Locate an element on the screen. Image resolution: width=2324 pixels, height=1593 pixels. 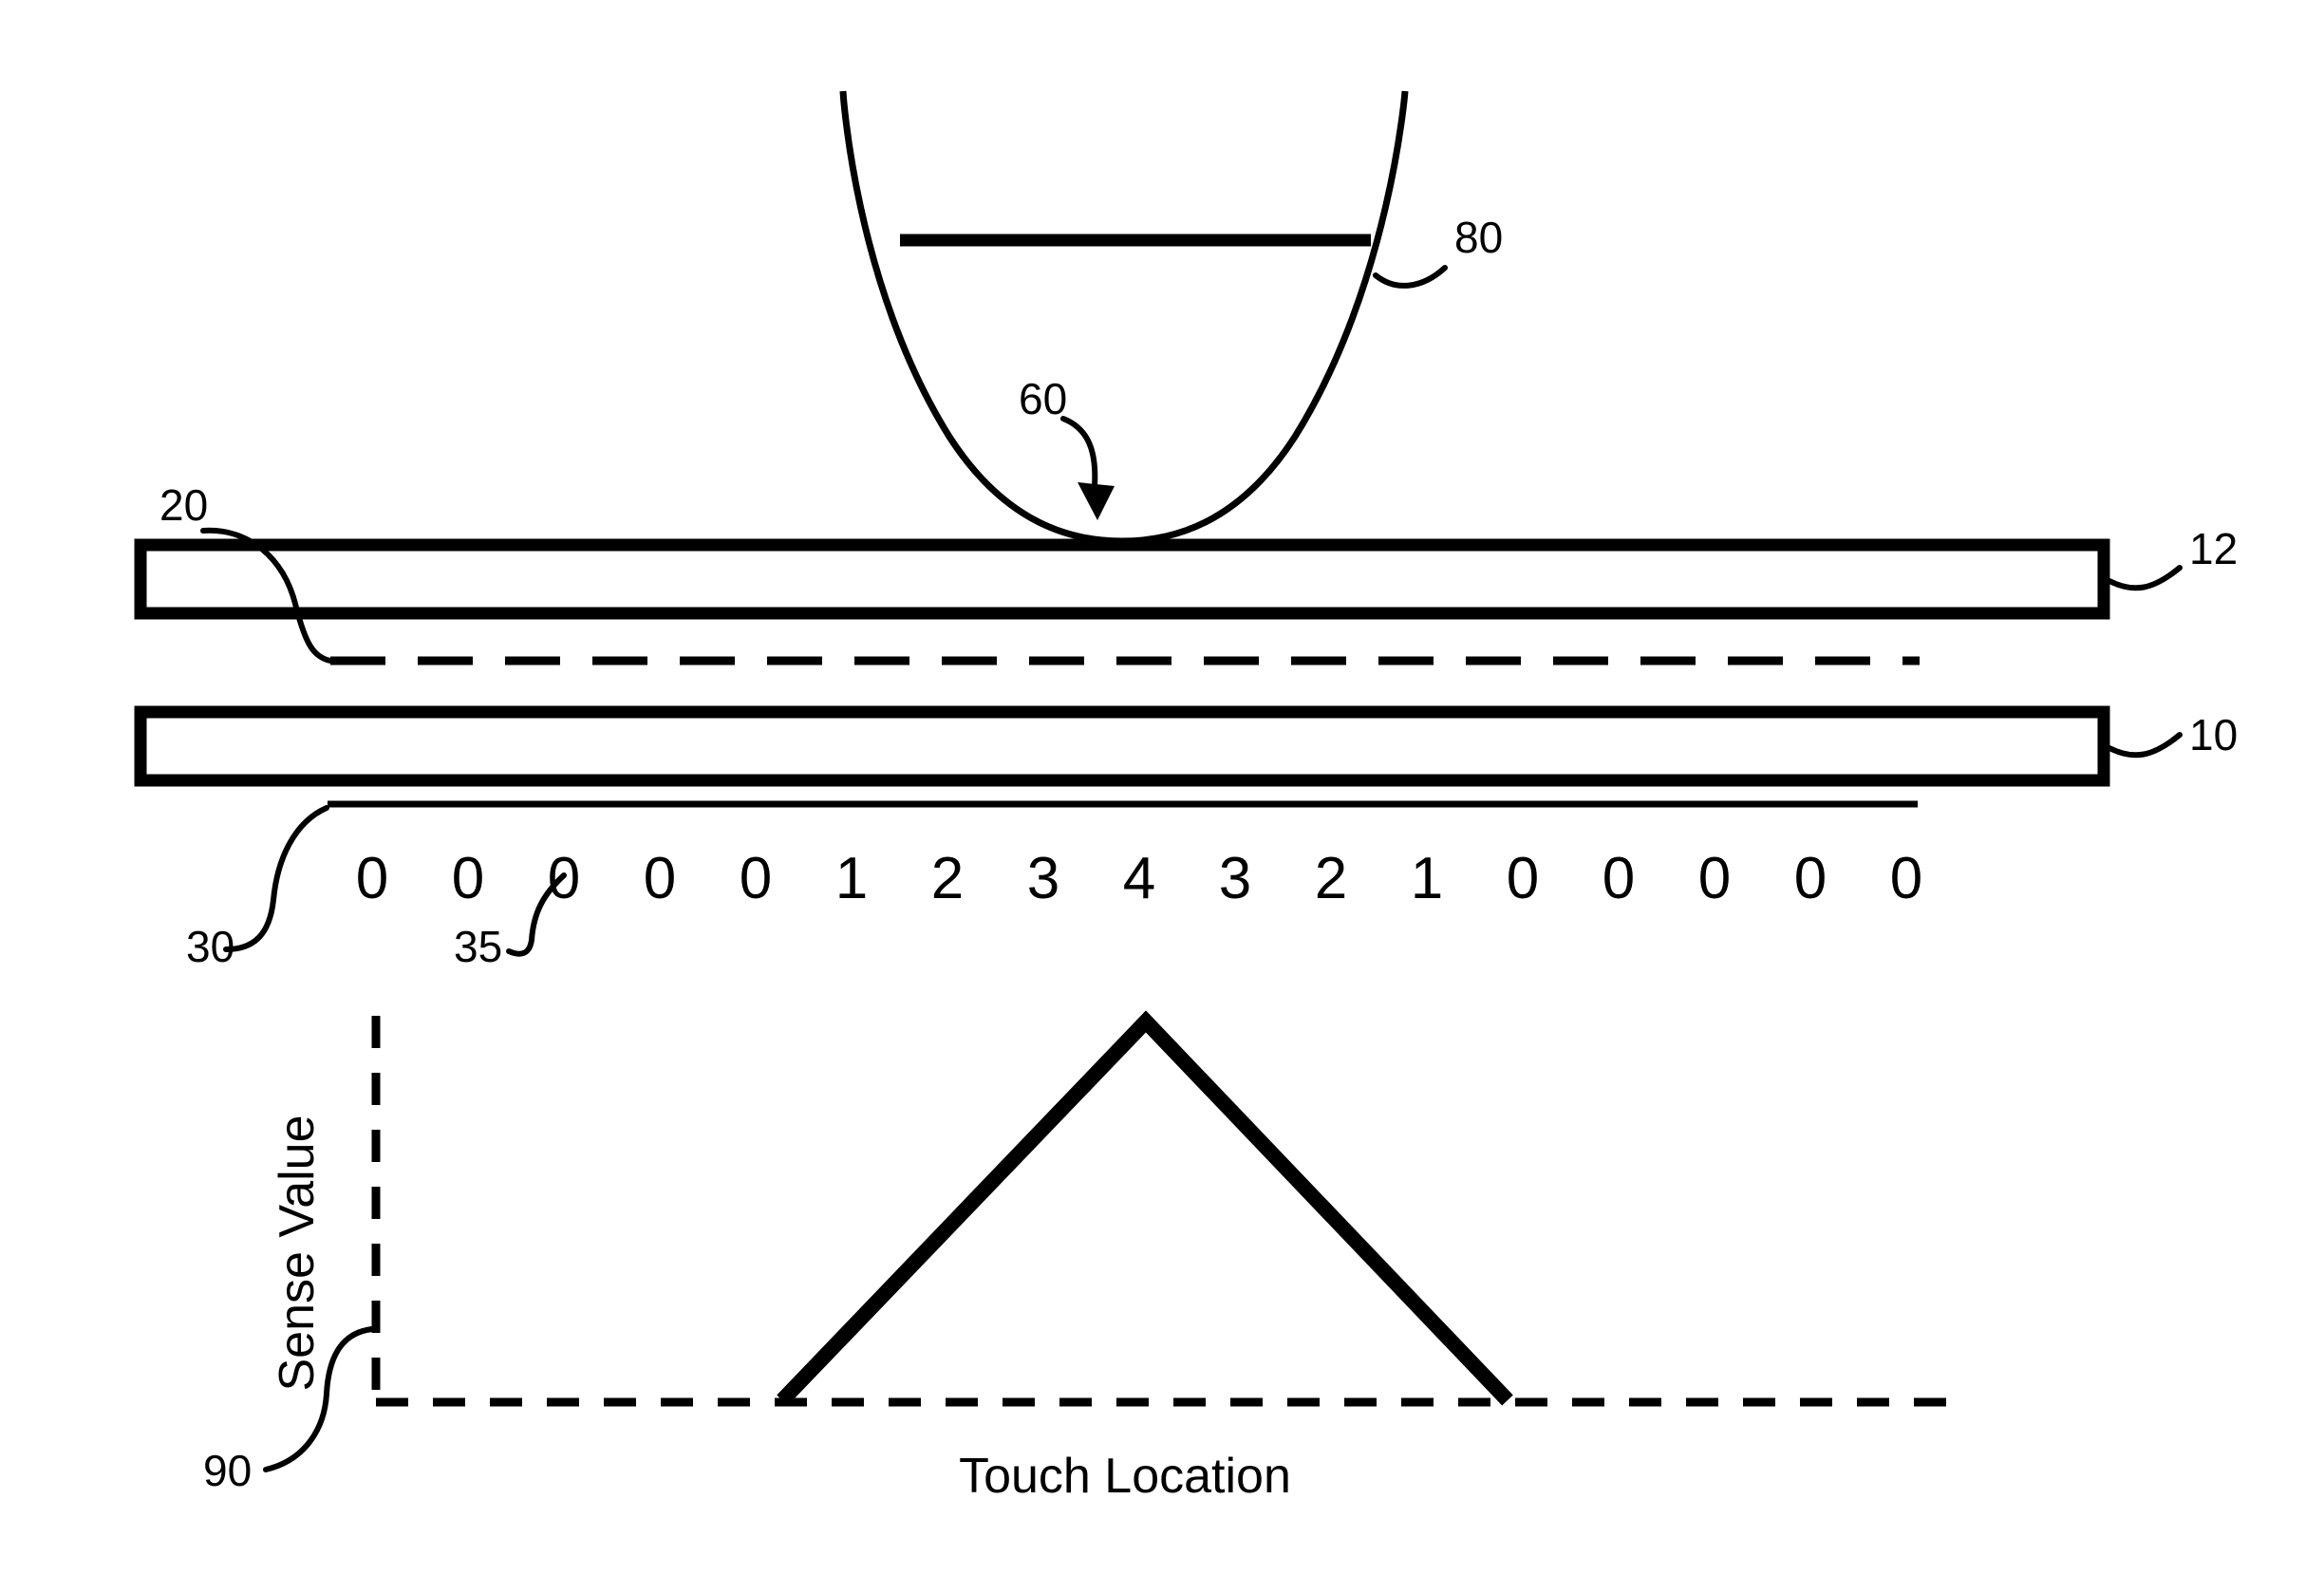
sense-value-digit-11: 2 is located at coordinates (1331, 878).